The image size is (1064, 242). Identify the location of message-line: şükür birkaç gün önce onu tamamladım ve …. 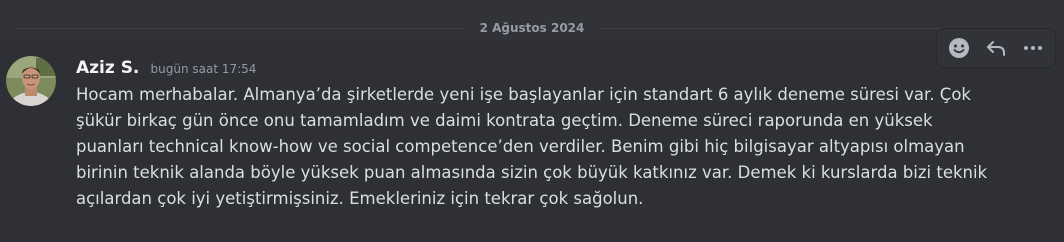
(504, 120).